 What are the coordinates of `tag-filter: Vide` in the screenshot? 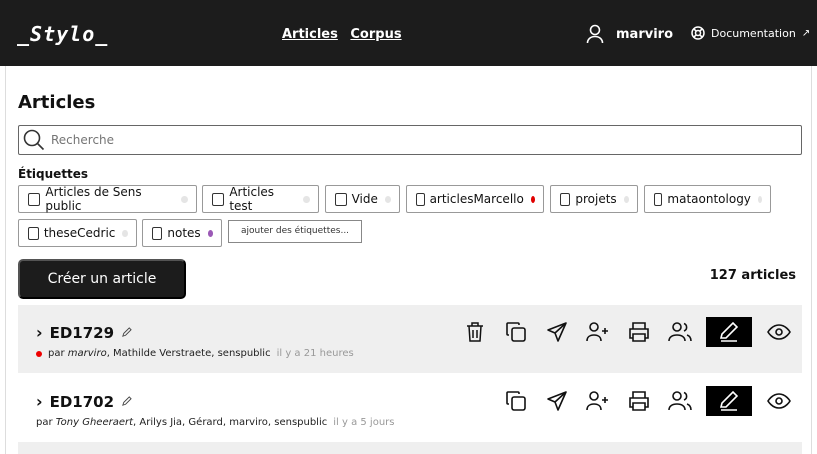 It's located at (362, 199).